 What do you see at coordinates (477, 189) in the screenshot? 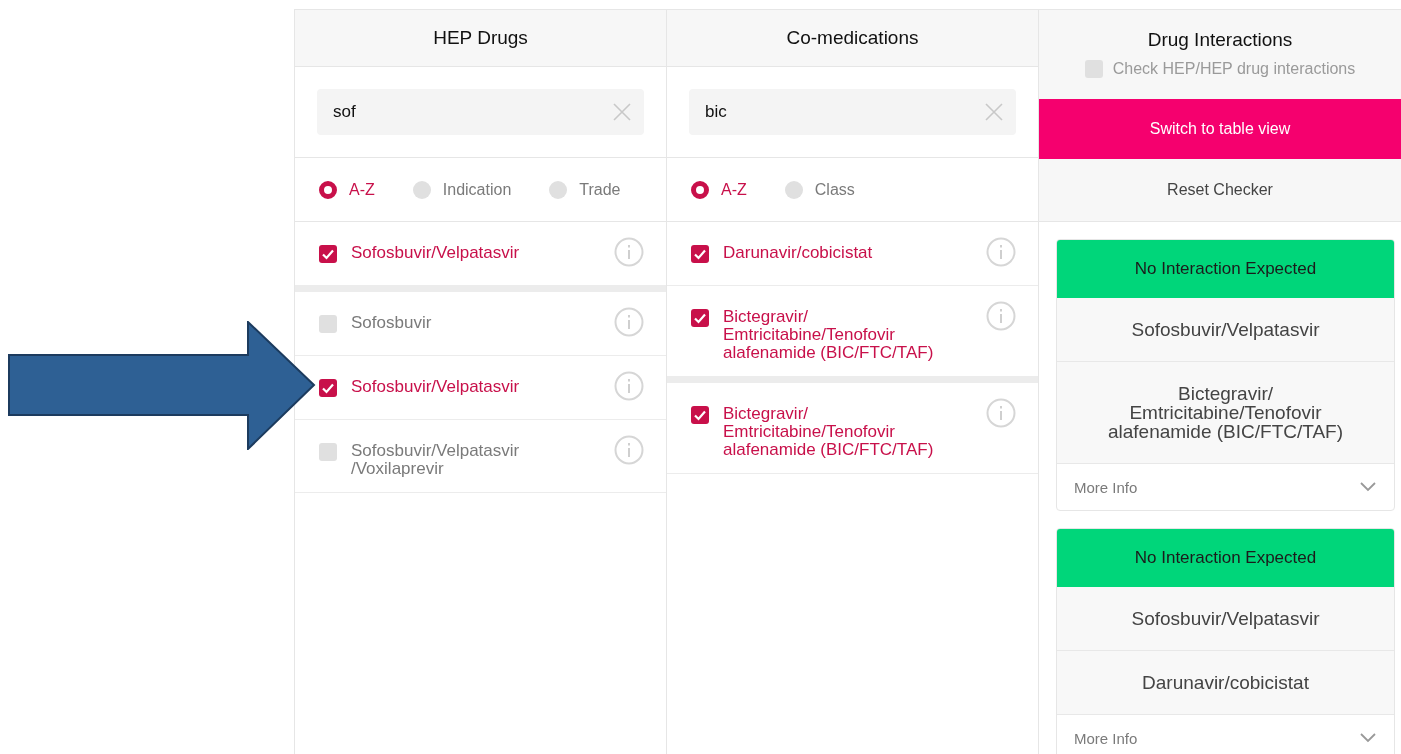
I see `radio-label: Indication` at bounding box center [477, 189].